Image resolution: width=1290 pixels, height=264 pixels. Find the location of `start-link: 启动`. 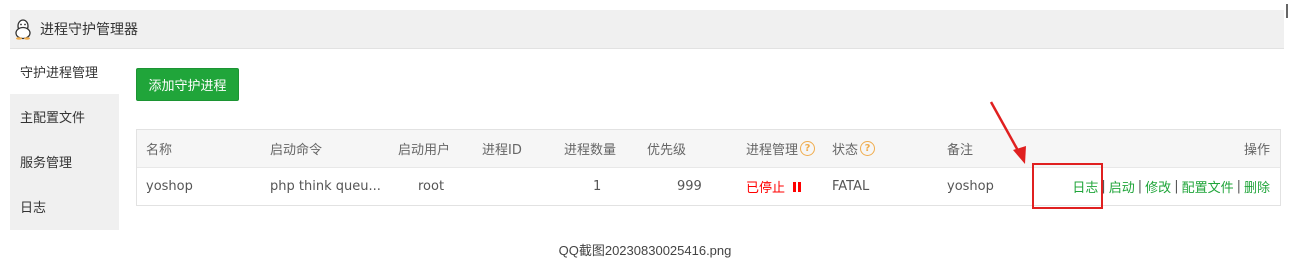

start-link: 启动 is located at coordinates (1122, 186).